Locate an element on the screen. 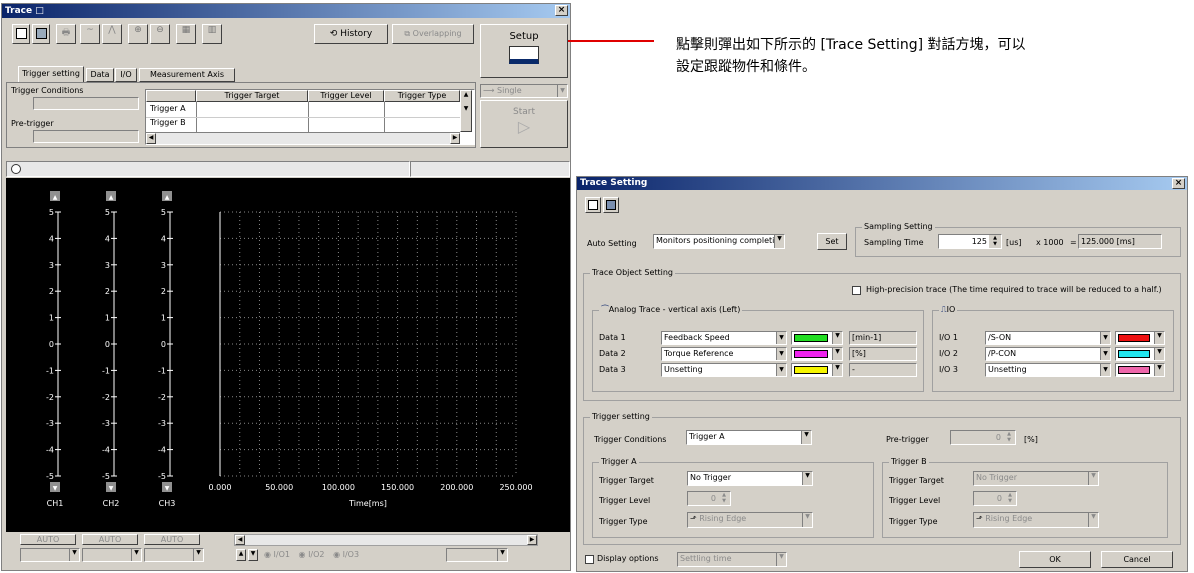 The height and width of the screenshot is (573, 1194). table-hscroll: ◀ ▶ is located at coordinates (303, 138).